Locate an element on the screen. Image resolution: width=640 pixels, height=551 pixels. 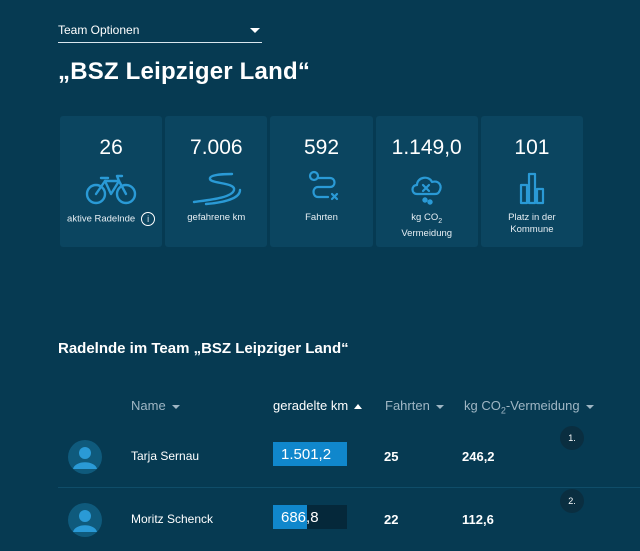
bicycle-icon is located at coordinates (111, 189).